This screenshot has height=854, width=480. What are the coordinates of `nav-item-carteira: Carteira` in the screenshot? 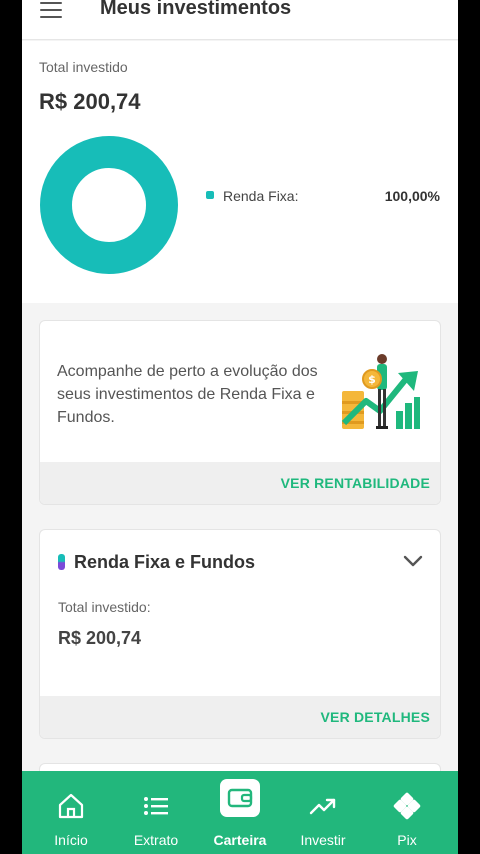 It's located at (240, 812).